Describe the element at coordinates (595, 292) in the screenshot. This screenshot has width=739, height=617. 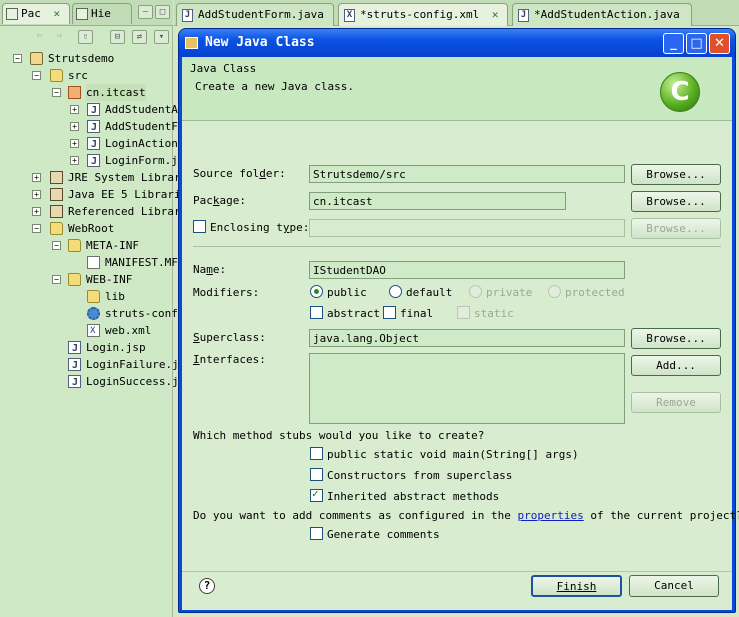
I see `protected-label: protected` at that location.